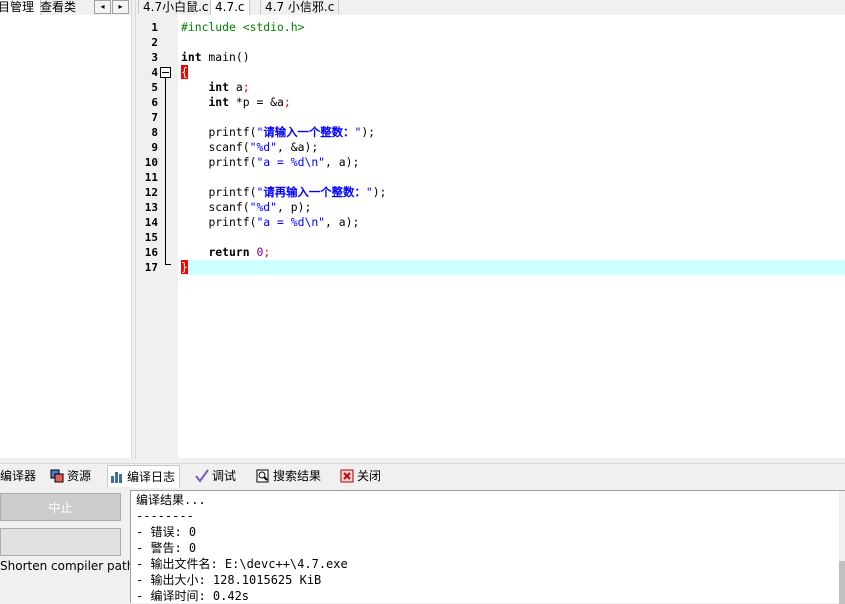 Image resolution: width=845 pixels, height=604 pixels. Describe the element at coordinates (154, 102) in the screenshot. I see `line-number: 6` at that location.